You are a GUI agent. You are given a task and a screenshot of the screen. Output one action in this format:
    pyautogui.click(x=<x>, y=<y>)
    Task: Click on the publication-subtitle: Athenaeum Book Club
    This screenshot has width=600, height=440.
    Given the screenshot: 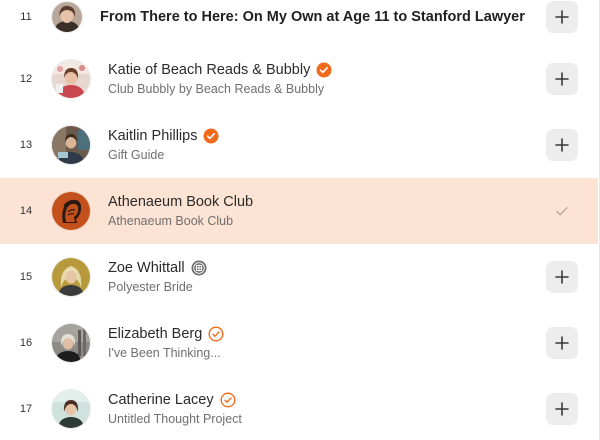 What is the action you would take?
    pyautogui.click(x=171, y=221)
    